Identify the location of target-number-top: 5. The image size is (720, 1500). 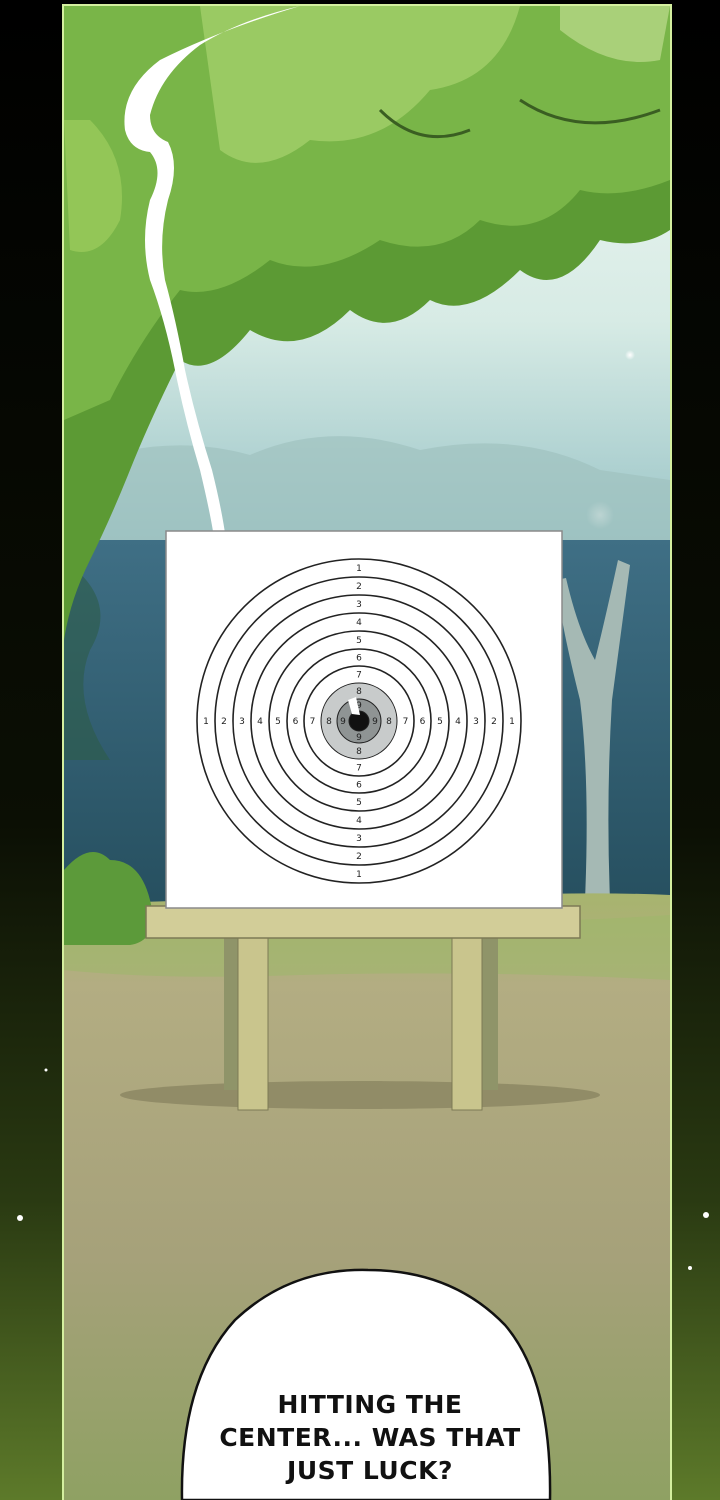
(359, 641).